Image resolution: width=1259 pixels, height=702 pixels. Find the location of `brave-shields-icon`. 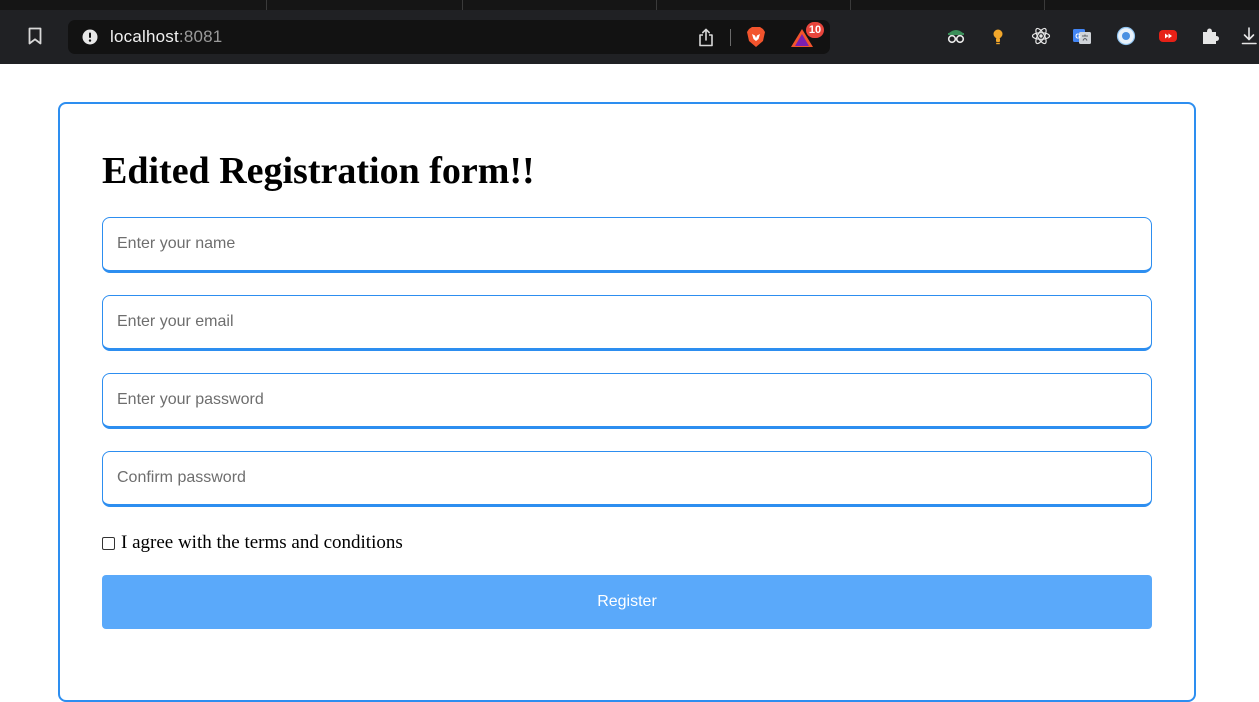

brave-shields-icon is located at coordinates (756, 37).